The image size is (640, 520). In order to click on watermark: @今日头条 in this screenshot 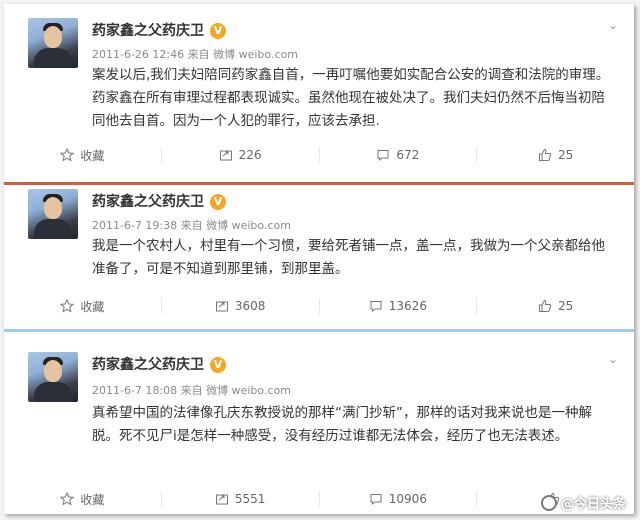, I will do `click(583, 502)`.